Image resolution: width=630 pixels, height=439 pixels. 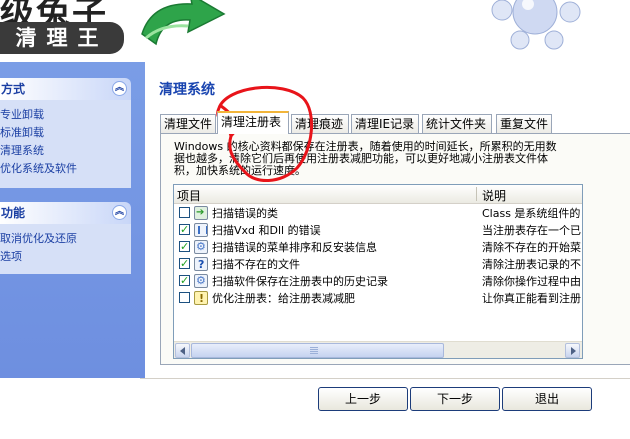 I want to click on item-description: 清除注册表记录的不, so click(x=531, y=264).